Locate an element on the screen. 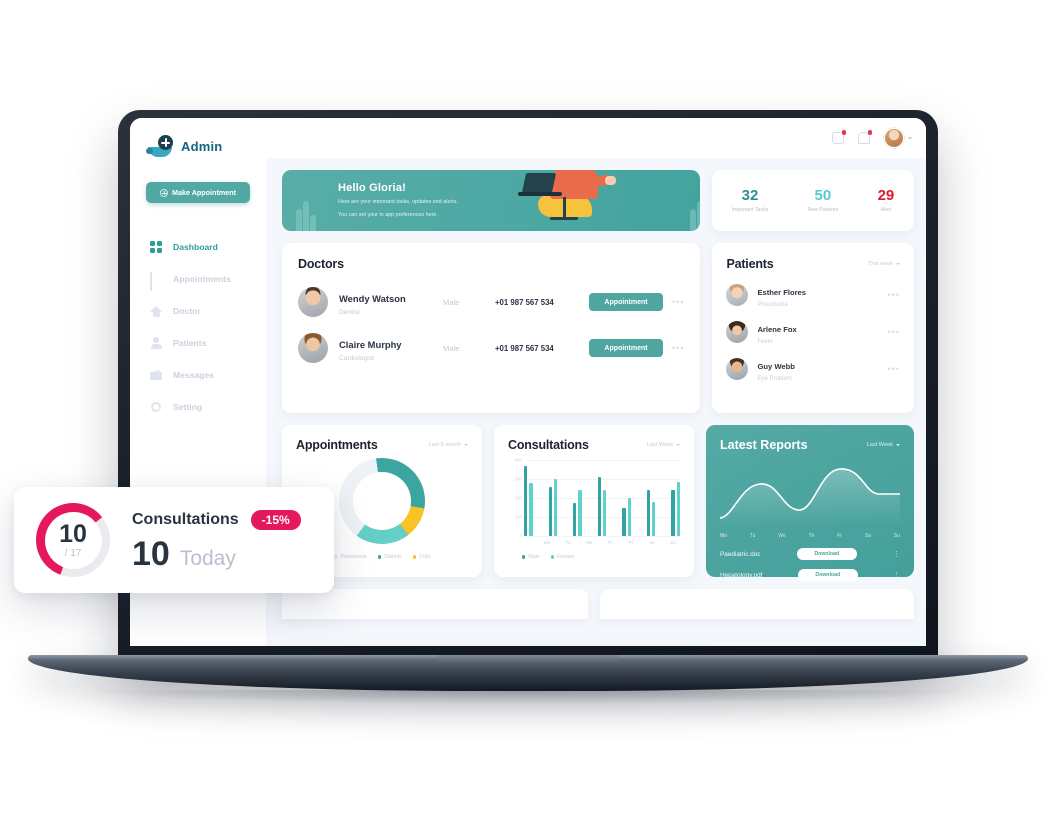 The height and width of the screenshot is (834, 1056). sidebar-item-dashboard: Dashboard is located at coordinates (198, 247).